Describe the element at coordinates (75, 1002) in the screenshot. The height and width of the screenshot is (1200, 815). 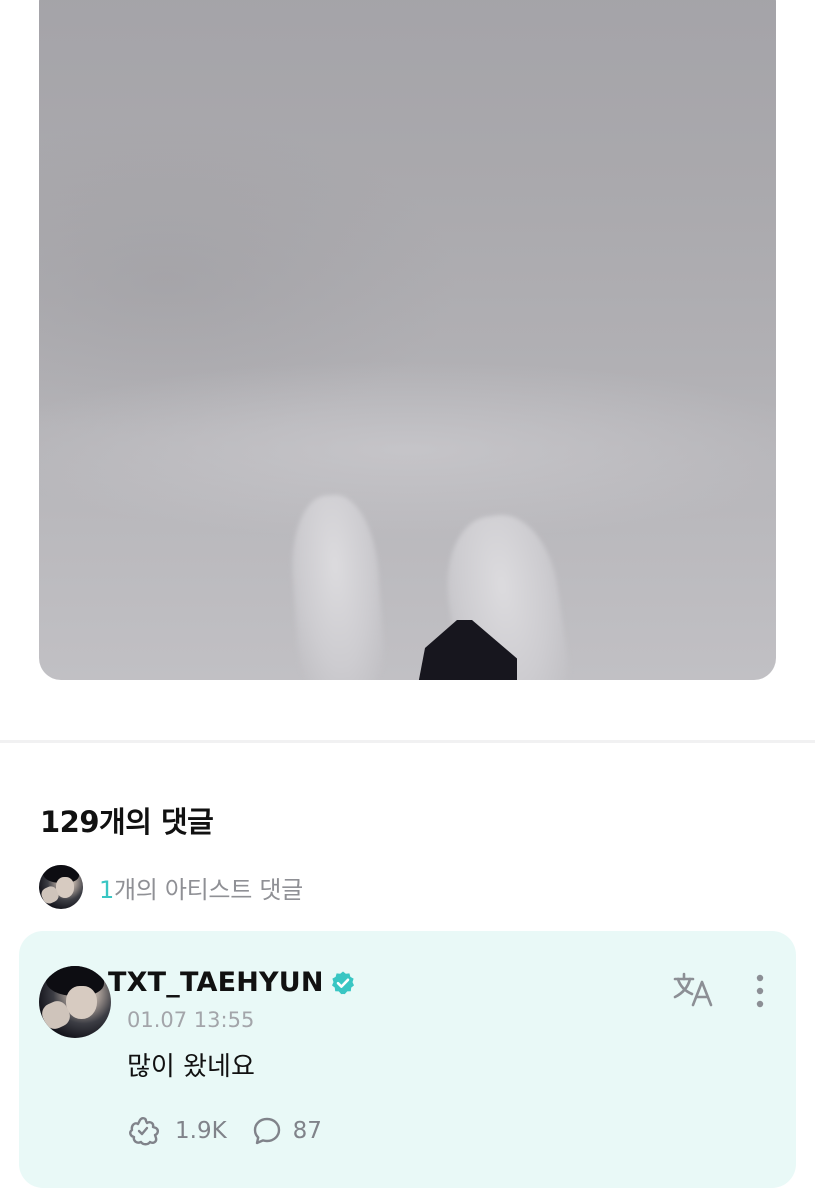
I see `commenter-avatar` at that location.